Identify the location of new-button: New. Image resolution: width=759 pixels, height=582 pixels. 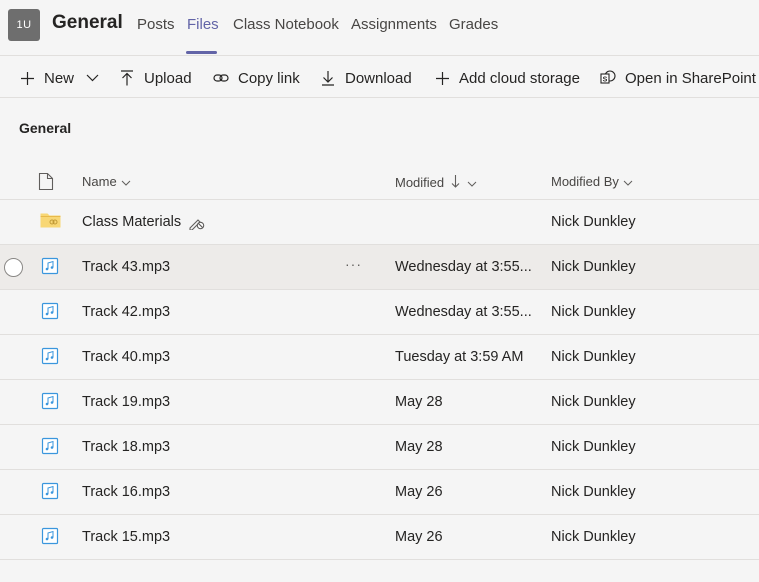
(59, 78).